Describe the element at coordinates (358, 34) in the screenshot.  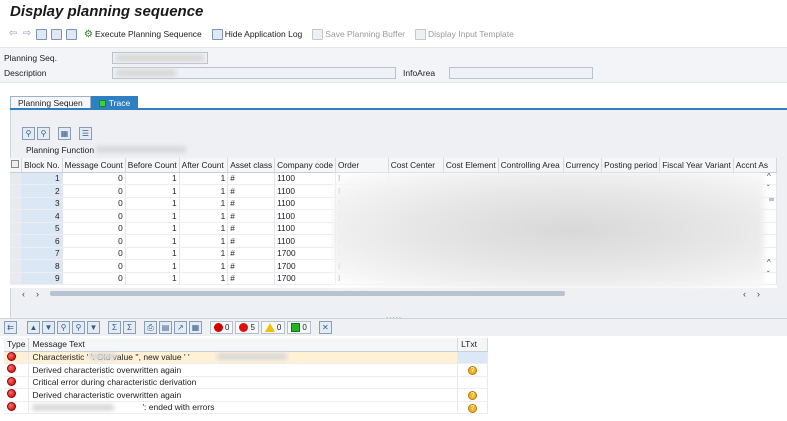
I see `save-planning-buffer-button: Save Planning Buffer` at that location.